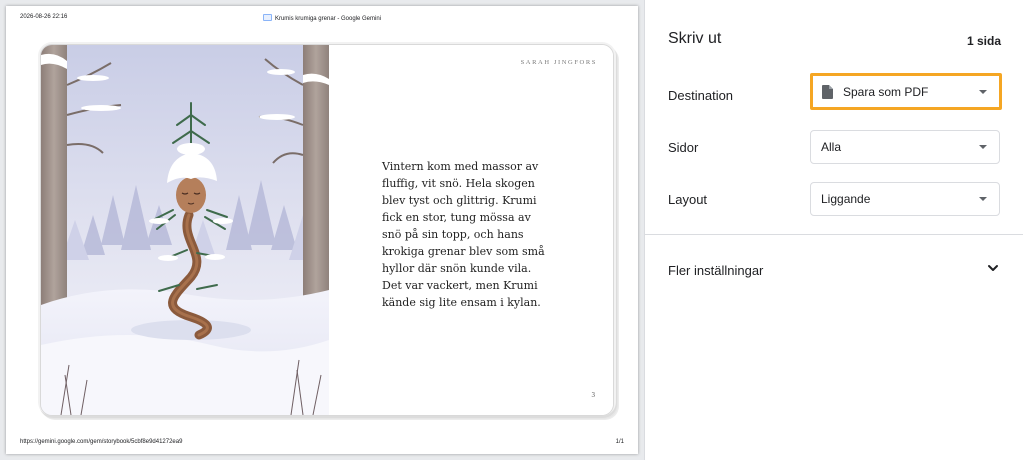  What do you see at coordinates (983, 41) in the screenshot?
I see `page-count: 1 sida` at bounding box center [983, 41].